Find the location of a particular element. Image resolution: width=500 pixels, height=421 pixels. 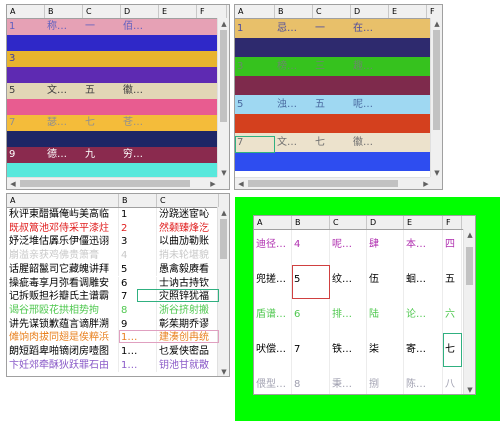

table-cell: 建湊创冉统 is located at coordinates (188, 338).